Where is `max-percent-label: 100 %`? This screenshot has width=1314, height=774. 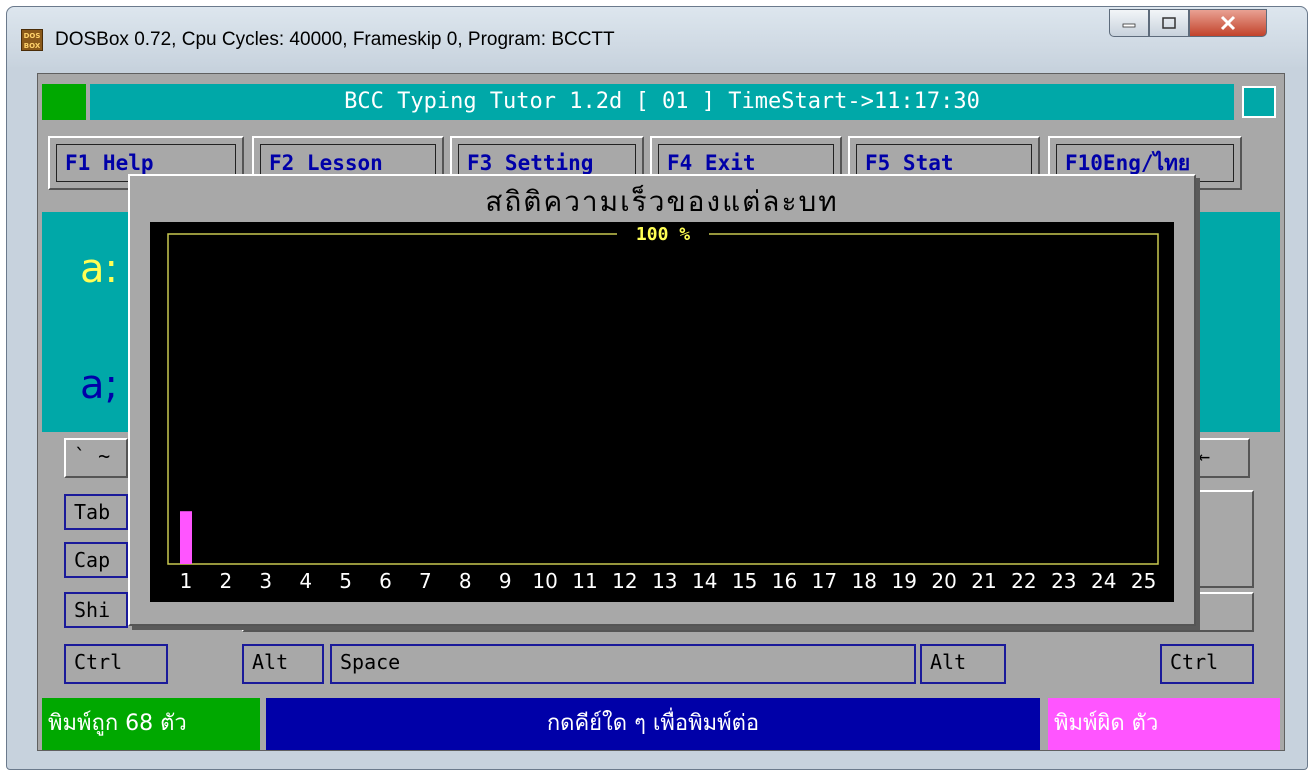
max-percent-label: 100 % is located at coordinates (663, 234).